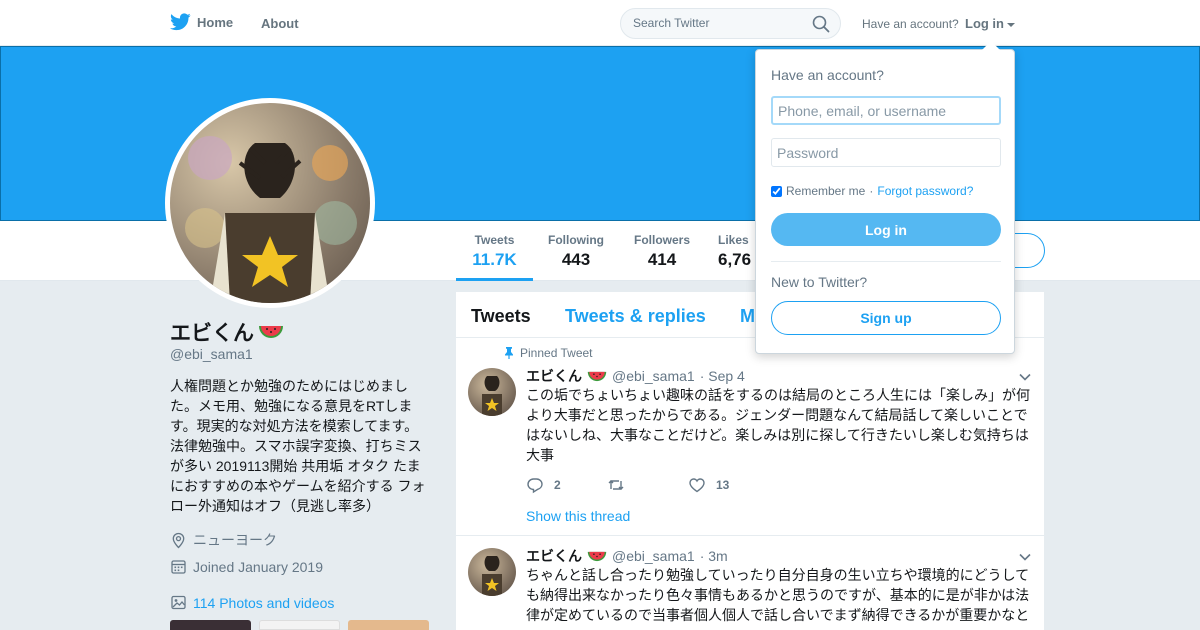 The image size is (1200, 630). I want to click on photos-videos-text: 114 Photos and videos, so click(264, 602).